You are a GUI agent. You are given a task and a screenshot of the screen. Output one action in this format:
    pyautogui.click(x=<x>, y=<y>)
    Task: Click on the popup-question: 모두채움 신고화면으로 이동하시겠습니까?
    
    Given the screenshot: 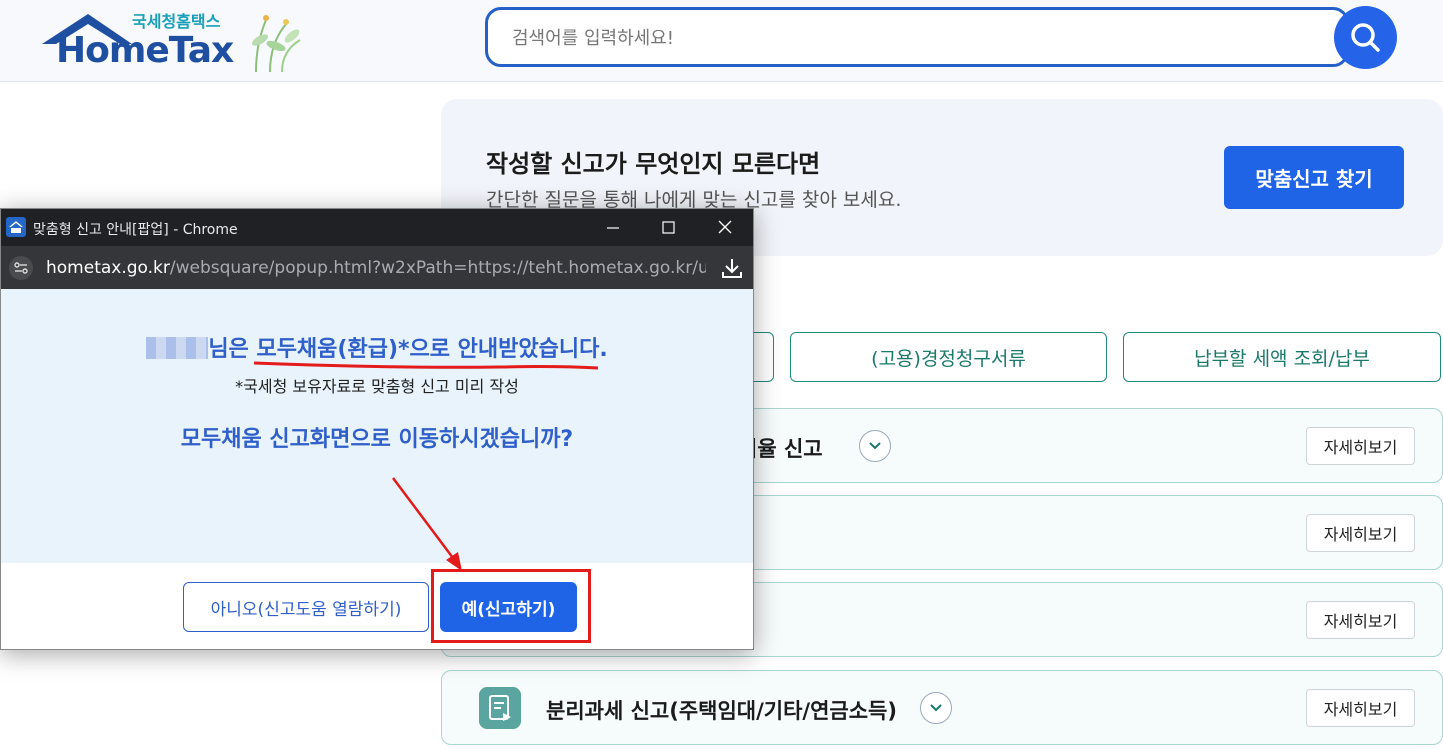 What is the action you would take?
    pyautogui.click(x=377, y=439)
    